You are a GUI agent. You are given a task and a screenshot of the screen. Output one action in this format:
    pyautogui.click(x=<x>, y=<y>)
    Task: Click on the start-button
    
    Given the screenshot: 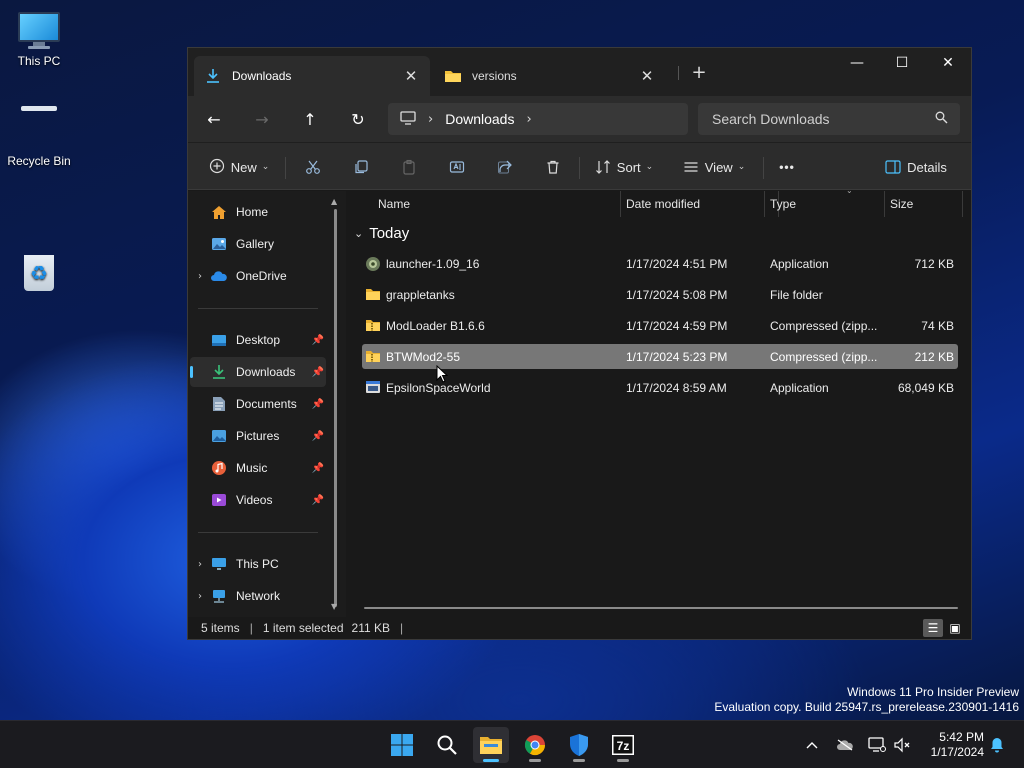 What is the action you would take?
    pyautogui.click(x=402, y=745)
    